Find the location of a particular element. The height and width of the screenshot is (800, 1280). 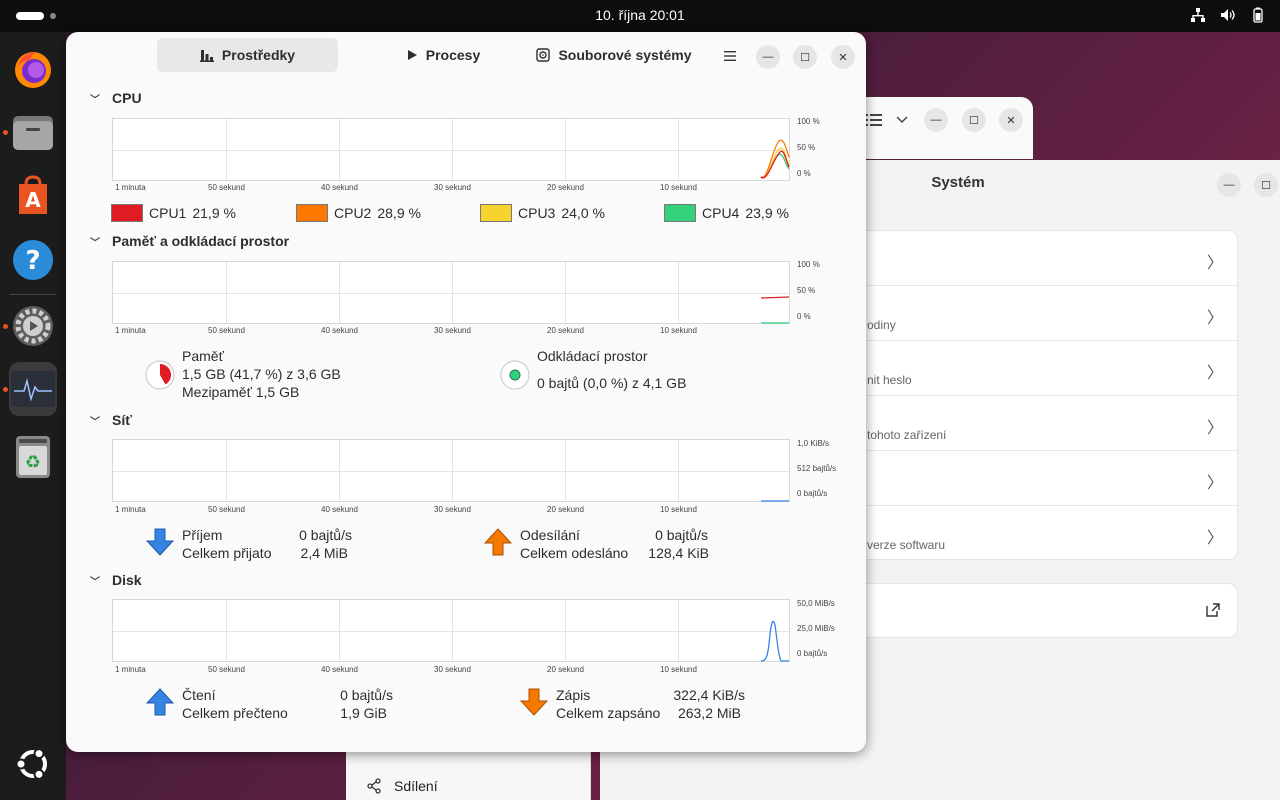

send-arrow-icon is located at coordinates (498, 542).